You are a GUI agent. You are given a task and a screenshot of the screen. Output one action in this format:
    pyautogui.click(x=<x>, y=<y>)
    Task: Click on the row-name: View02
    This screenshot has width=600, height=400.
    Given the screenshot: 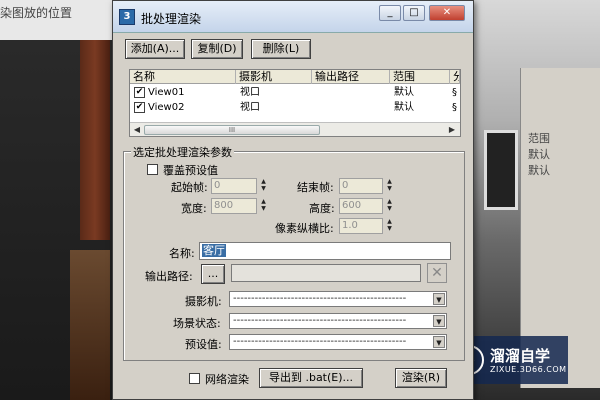 What is the action you would take?
    pyautogui.click(x=166, y=107)
    